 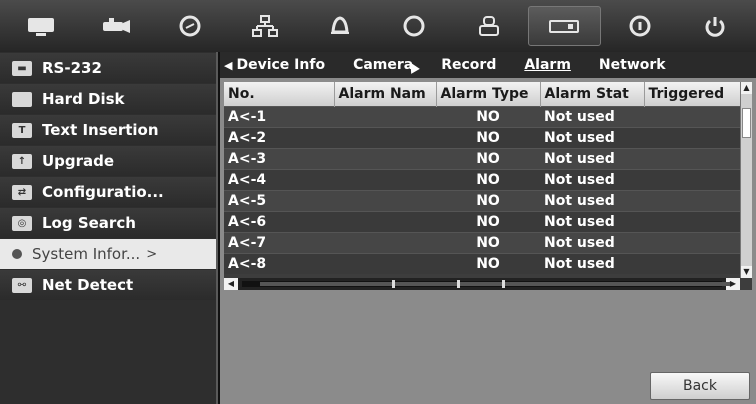 What do you see at coordinates (22, 285) in the screenshot?
I see `net-detect-icon: ⚯` at bounding box center [22, 285].